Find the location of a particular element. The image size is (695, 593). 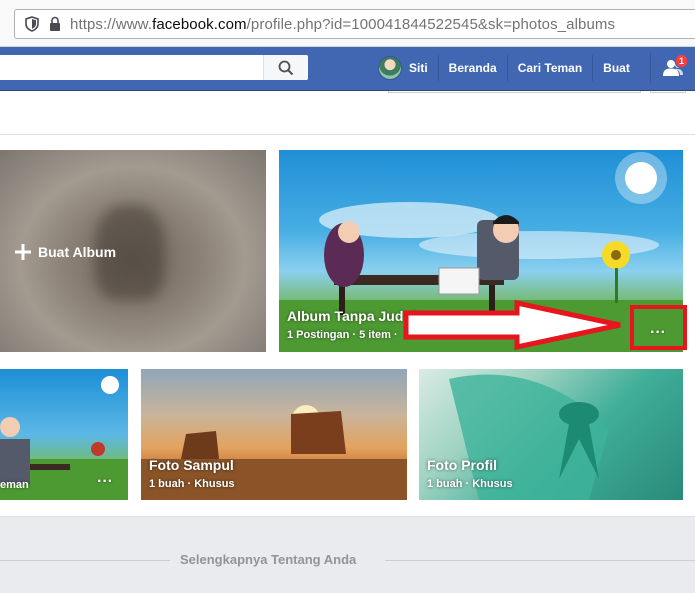

profile-name: Siti is located at coordinates (418, 68).